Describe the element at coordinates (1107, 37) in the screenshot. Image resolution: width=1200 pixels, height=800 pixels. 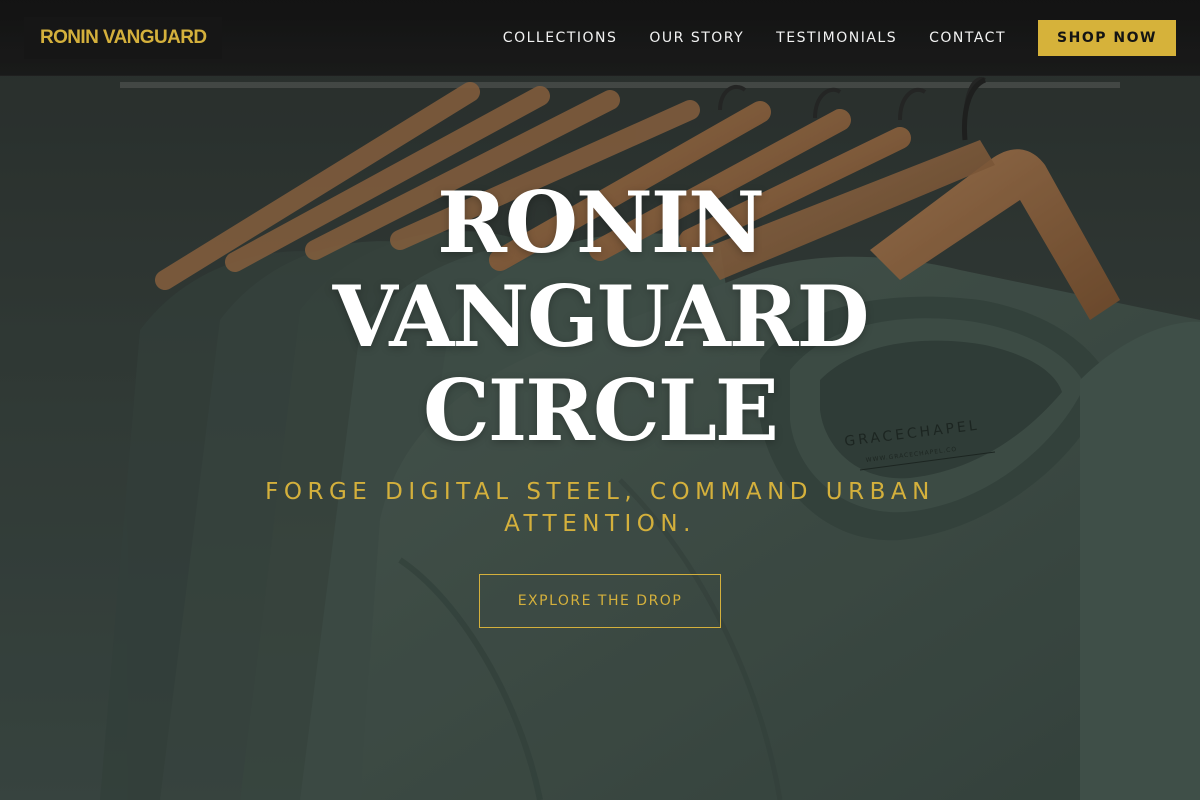
I see `shop-now-button: SHOP NOW` at that location.